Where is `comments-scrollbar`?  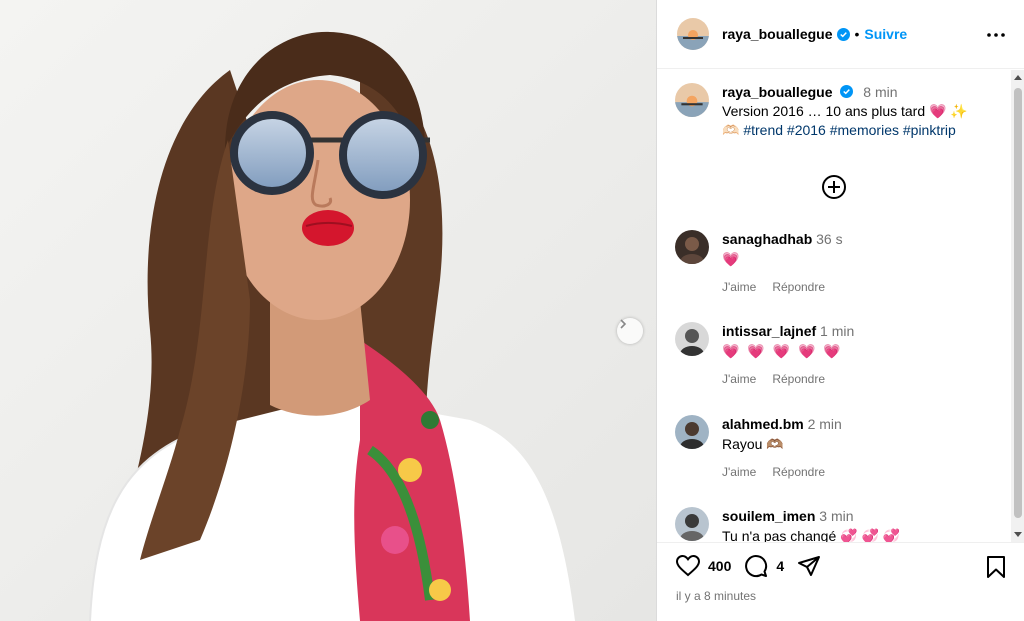
comments-scrollbar is located at coordinates (1017, 306).